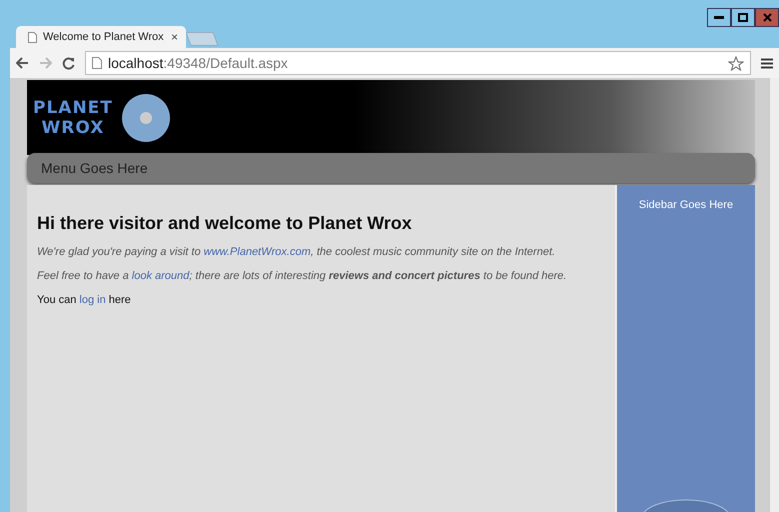  What do you see at coordinates (73, 118) in the screenshot?
I see `site-logo: PLANET WROX` at bounding box center [73, 118].